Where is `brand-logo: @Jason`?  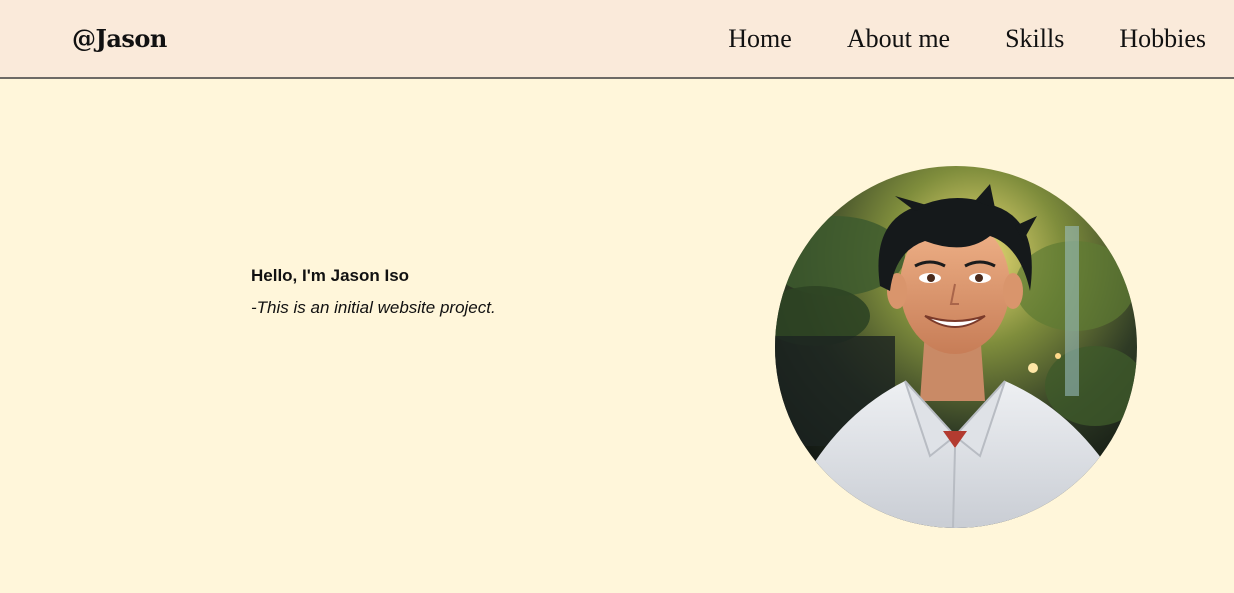
brand-logo: @Jason is located at coordinates (119, 39).